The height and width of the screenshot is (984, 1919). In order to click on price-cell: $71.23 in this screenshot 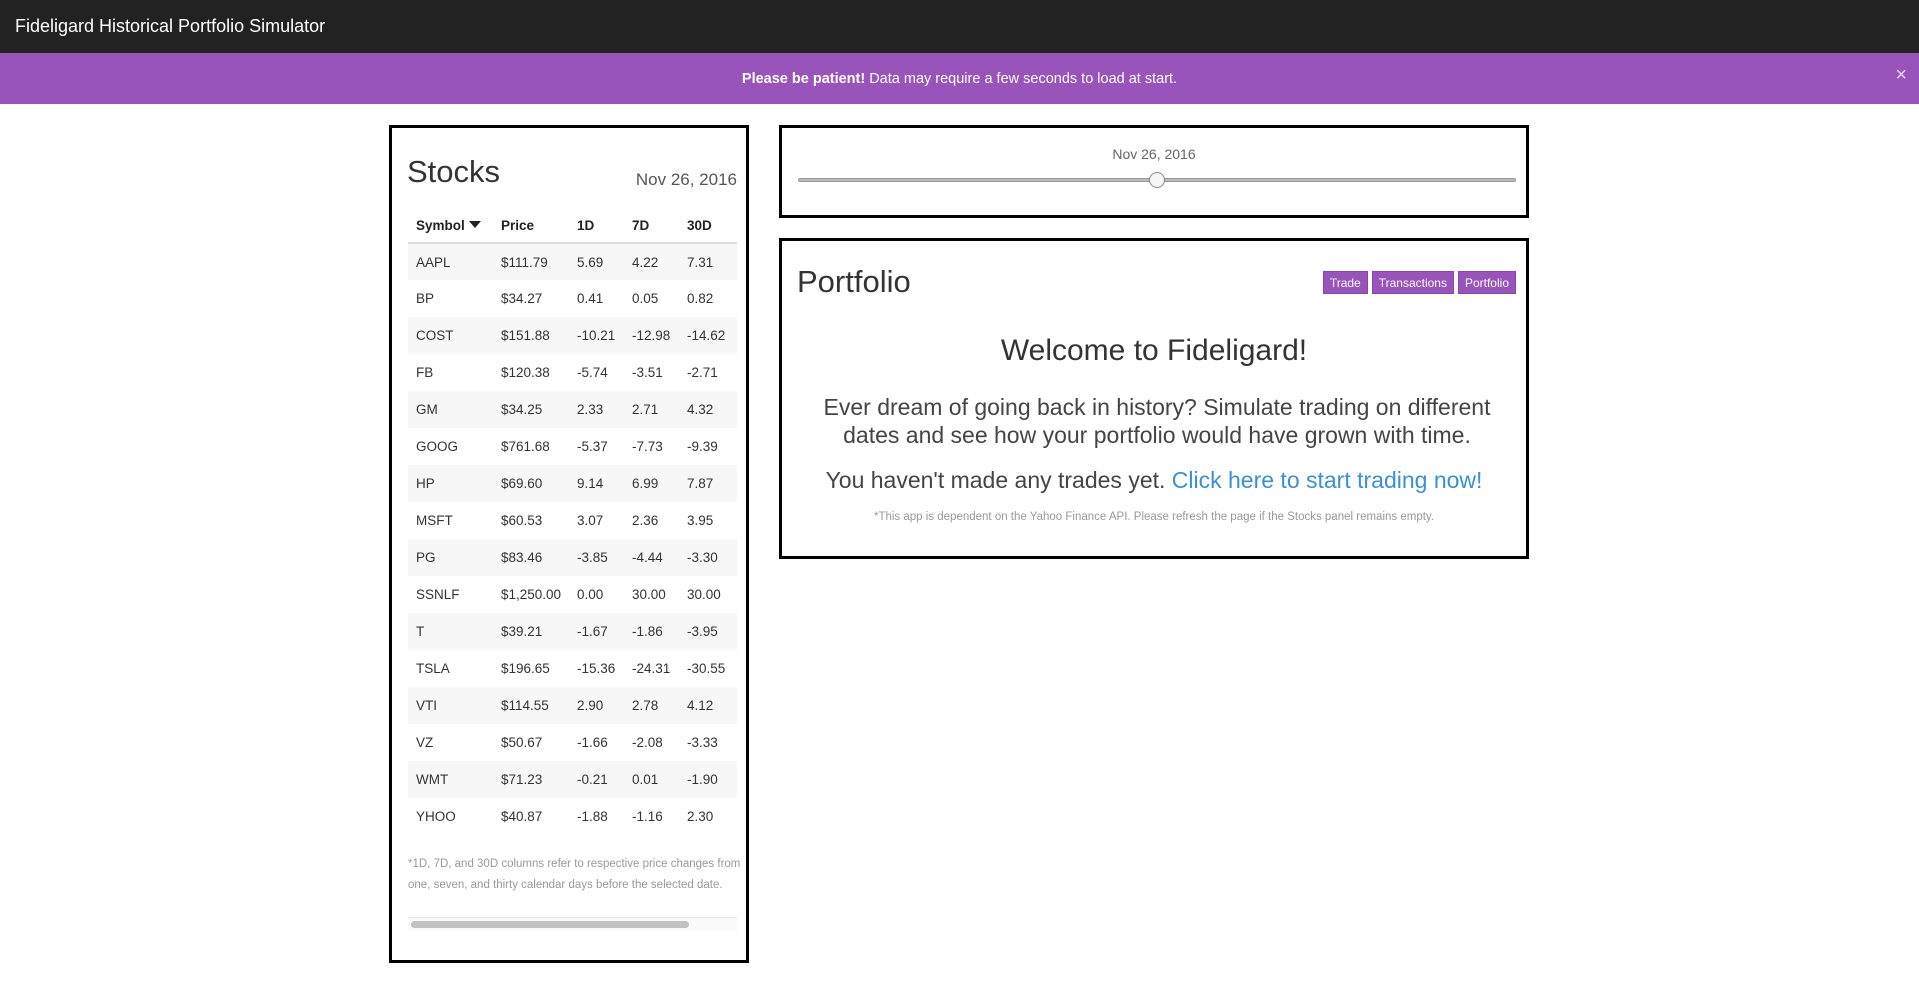, I will do `click(531, 779)`.